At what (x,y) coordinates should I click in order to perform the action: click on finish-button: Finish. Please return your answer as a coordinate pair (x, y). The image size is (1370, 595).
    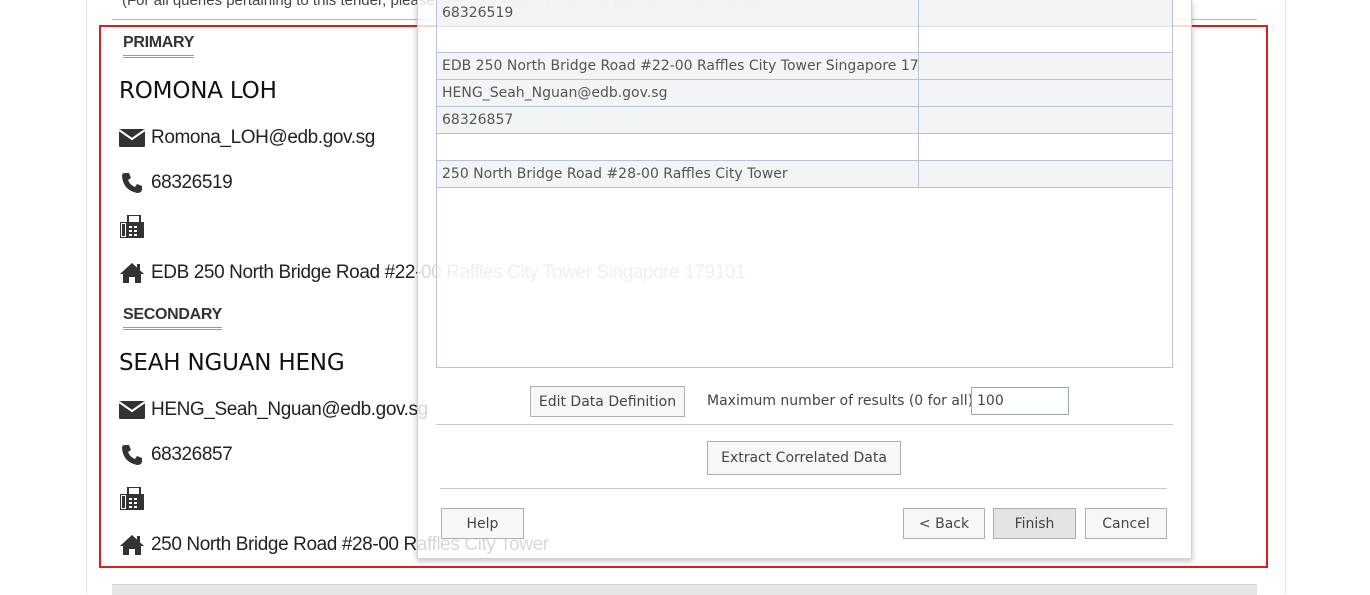
    Looking at the image, I should click on (1034, 523).